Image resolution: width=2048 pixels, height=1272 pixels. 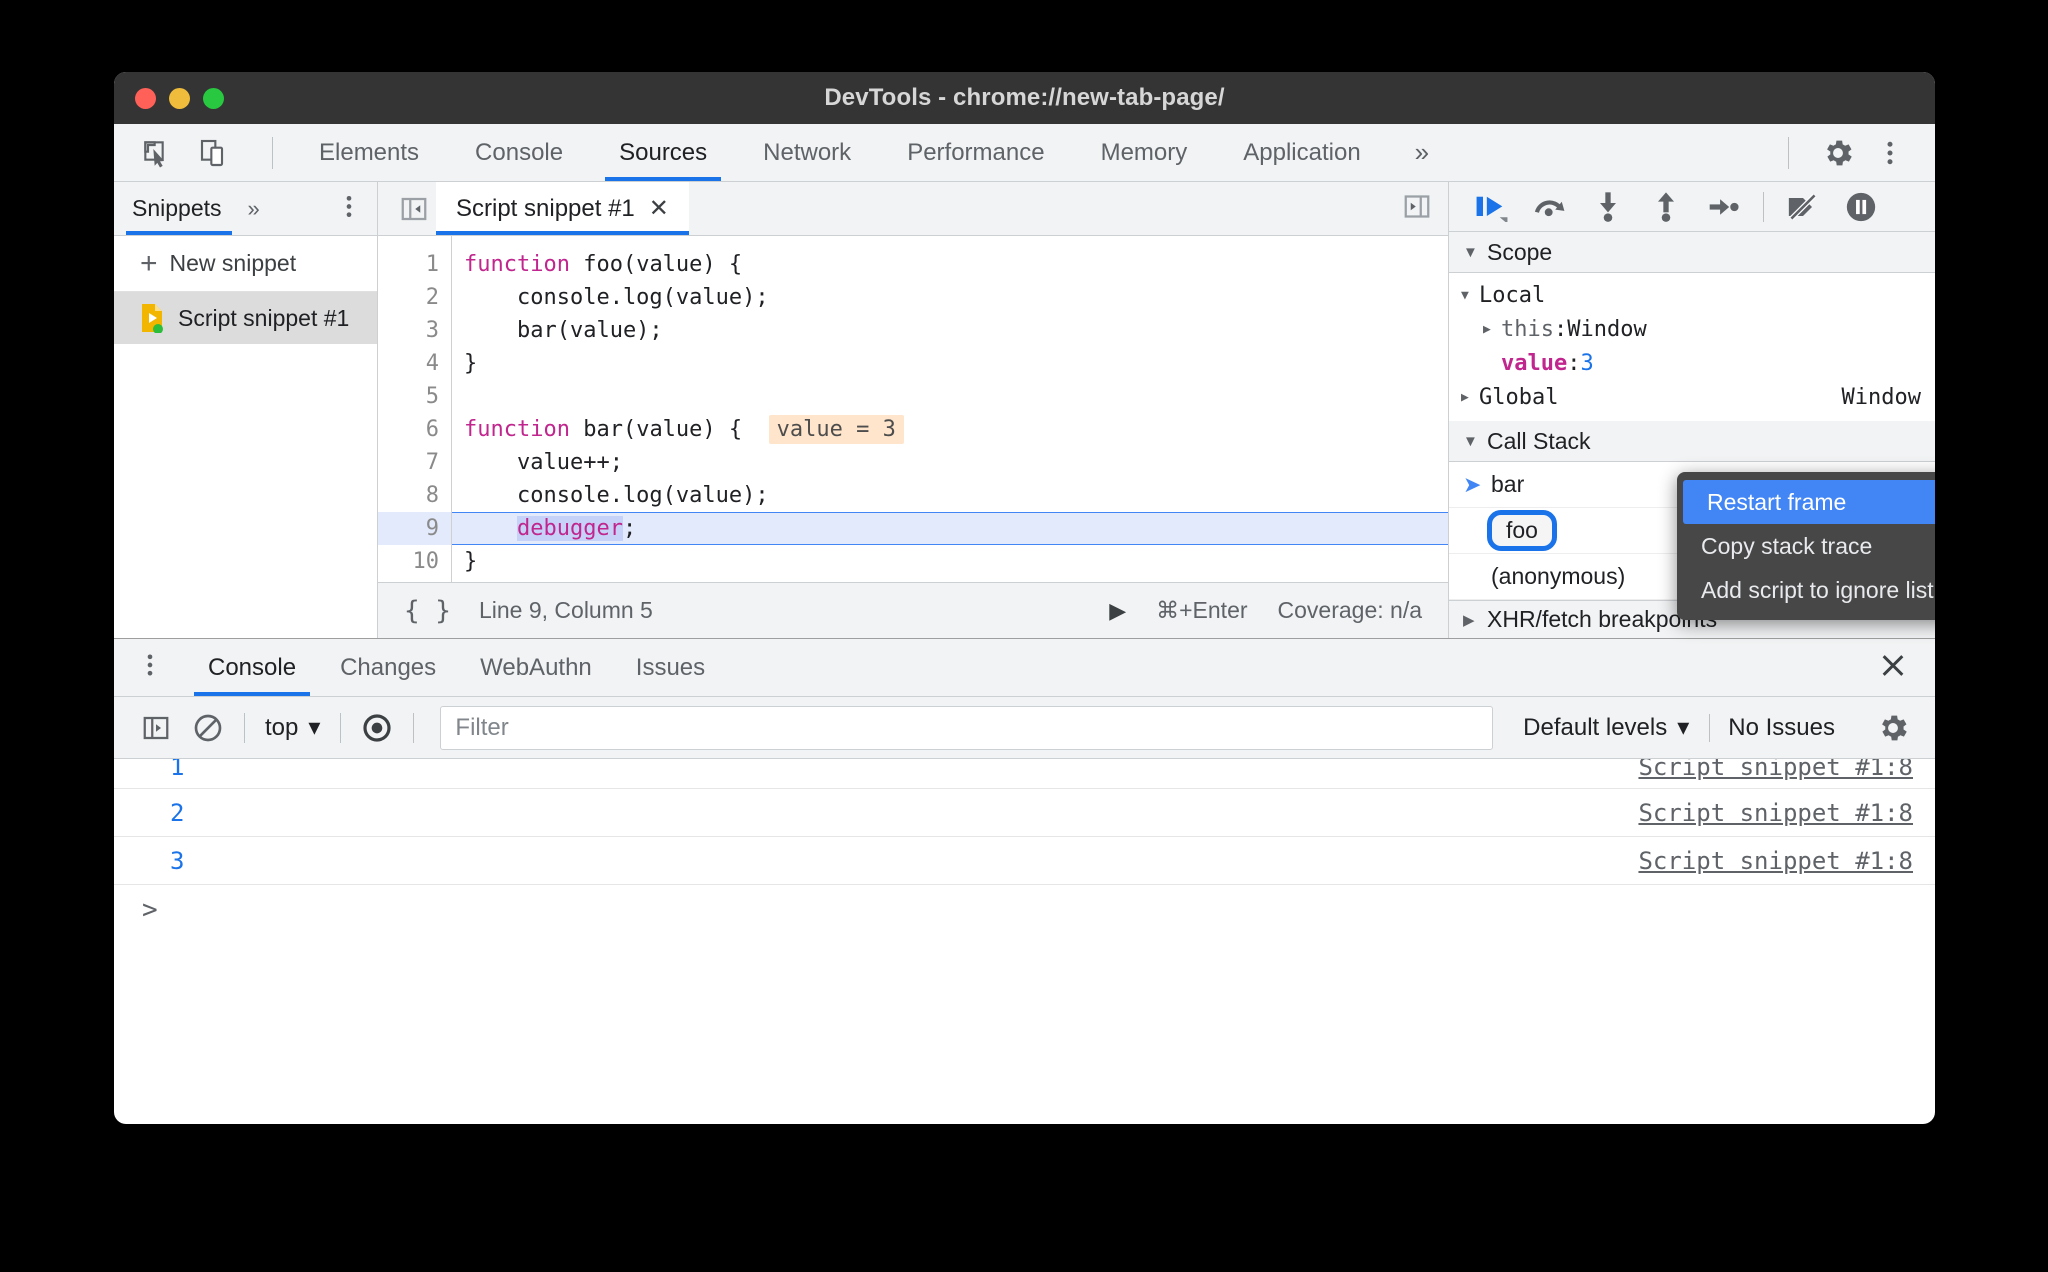 What do you see at coordinates (414, 561) in the screenshot?
I see `line-number: 10` at bounding box center [414, 561].